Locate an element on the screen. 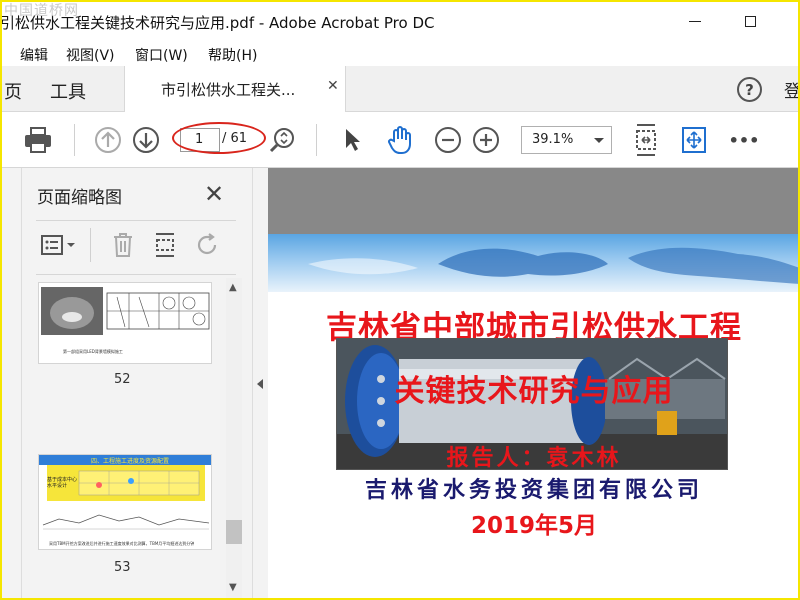 The image size is (800, 600). zoom-select: 39.1% is located at coordinates (566, 140).